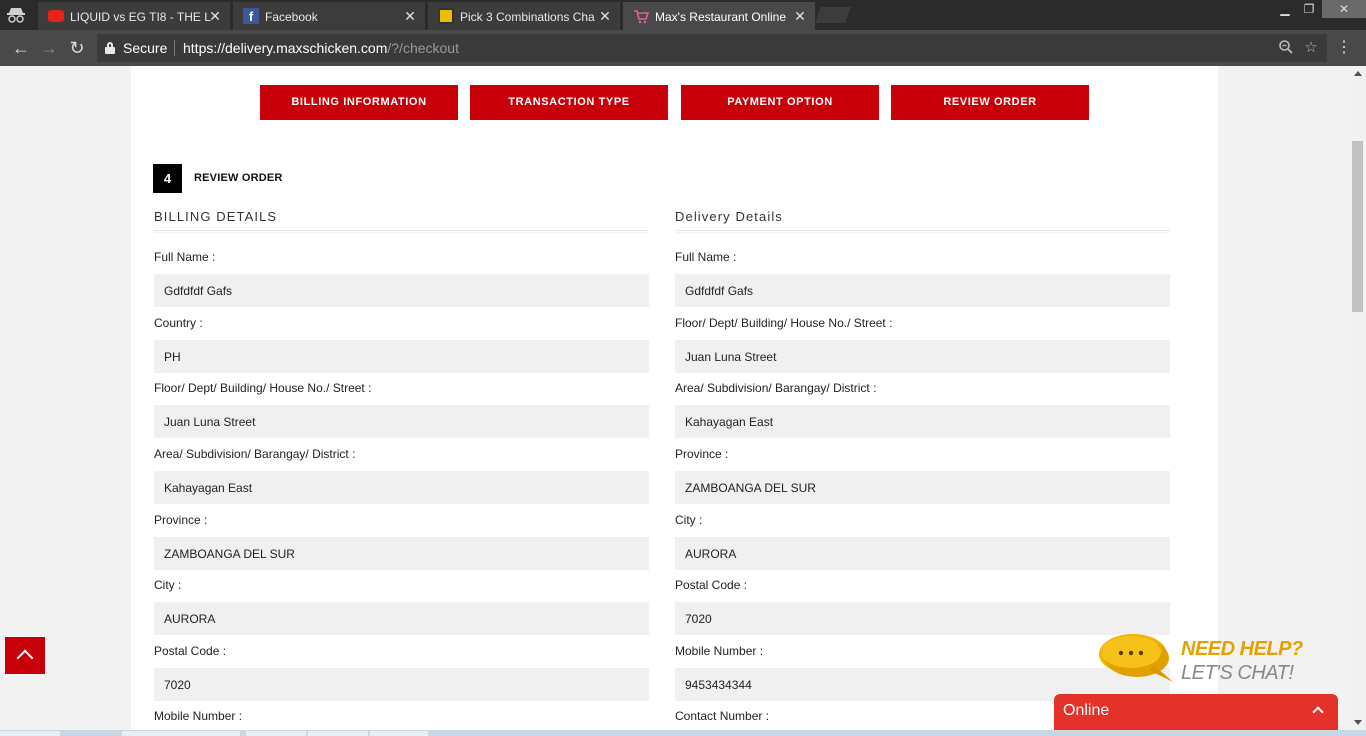 The height and width of the screenshot is (736, 1366). What do you see at coordinates (1136, 658) in the screenshot?
I see `chat-bubble-icon` at bounding box center [1136, 658].